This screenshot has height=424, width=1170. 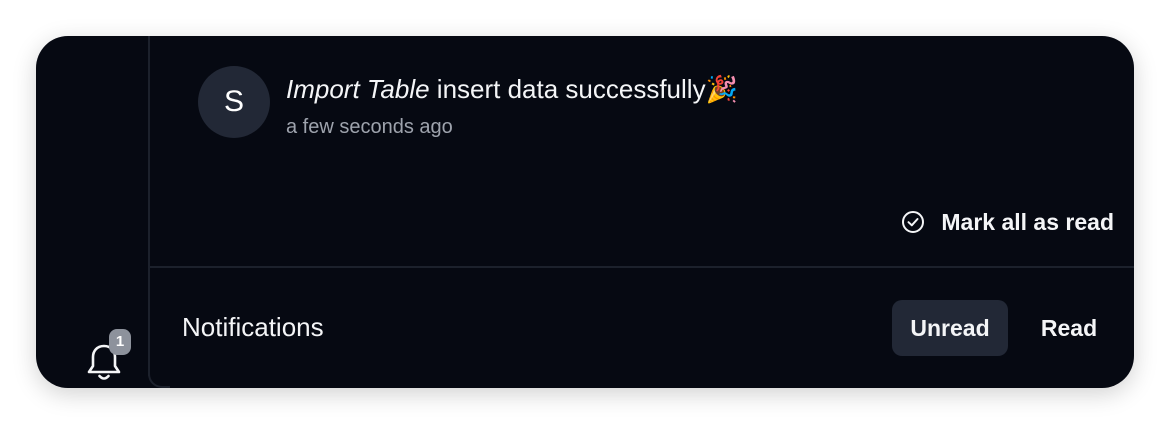 I want to click on mark-all-read-button: Mark all as read, so click(x=1007, y=222).